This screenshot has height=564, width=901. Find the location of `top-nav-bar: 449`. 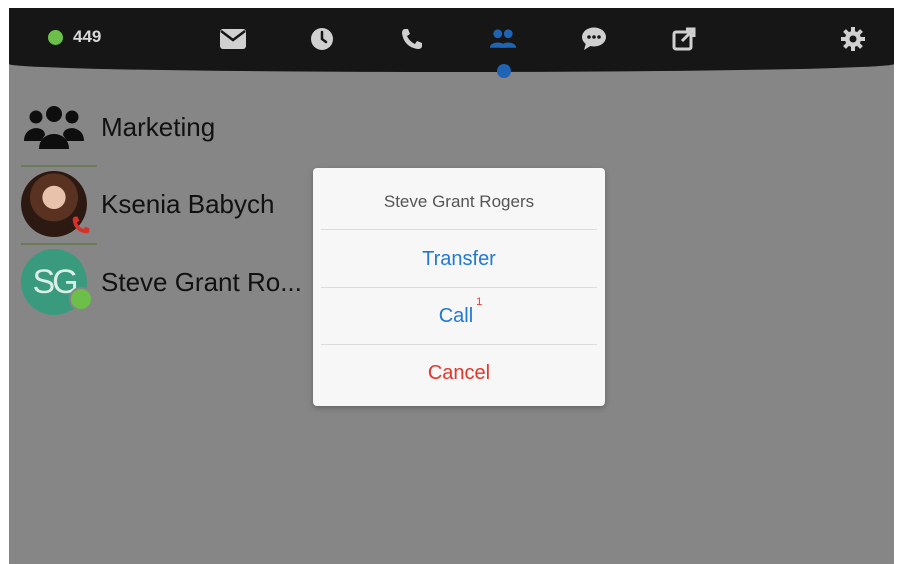

top-nav-bar: 449 is located at coordinates (451, 40).